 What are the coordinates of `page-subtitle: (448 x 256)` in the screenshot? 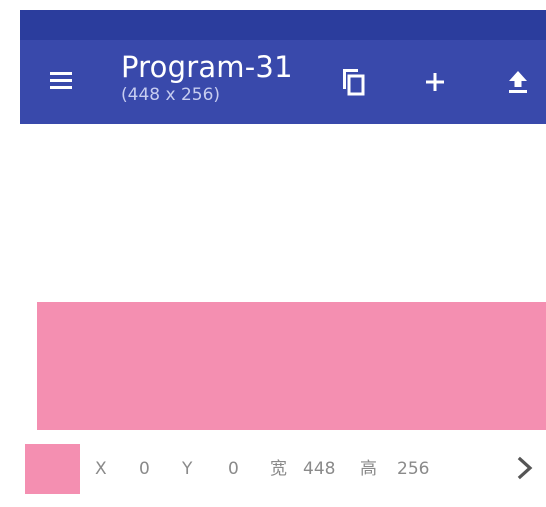 It's located at (171, 95).